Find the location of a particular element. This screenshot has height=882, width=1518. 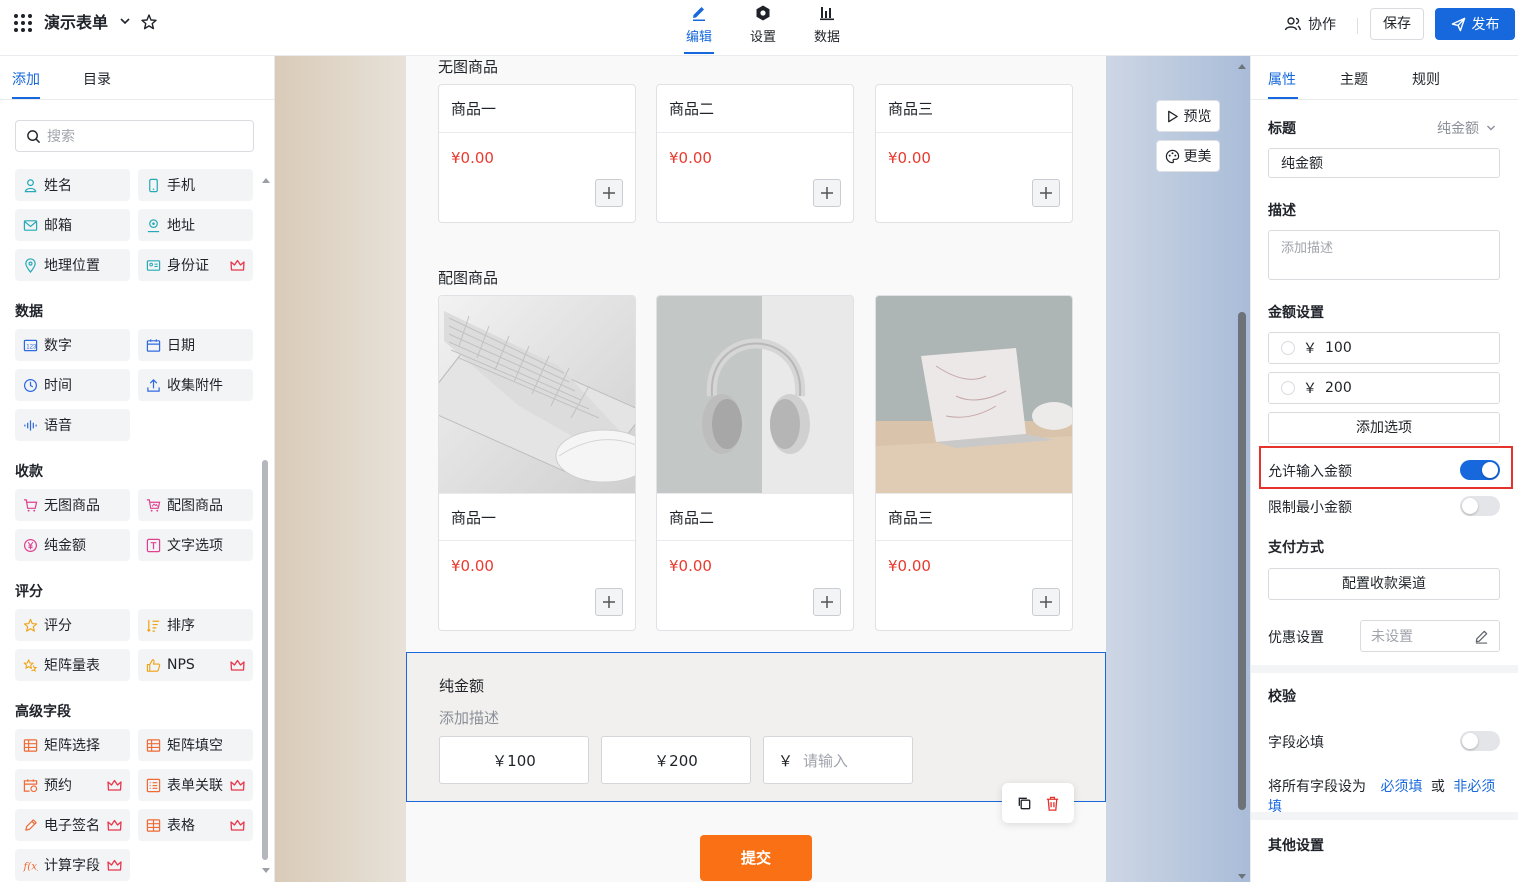

field-item-e-signature: 电子签名 is located at coordinates (72, 825).